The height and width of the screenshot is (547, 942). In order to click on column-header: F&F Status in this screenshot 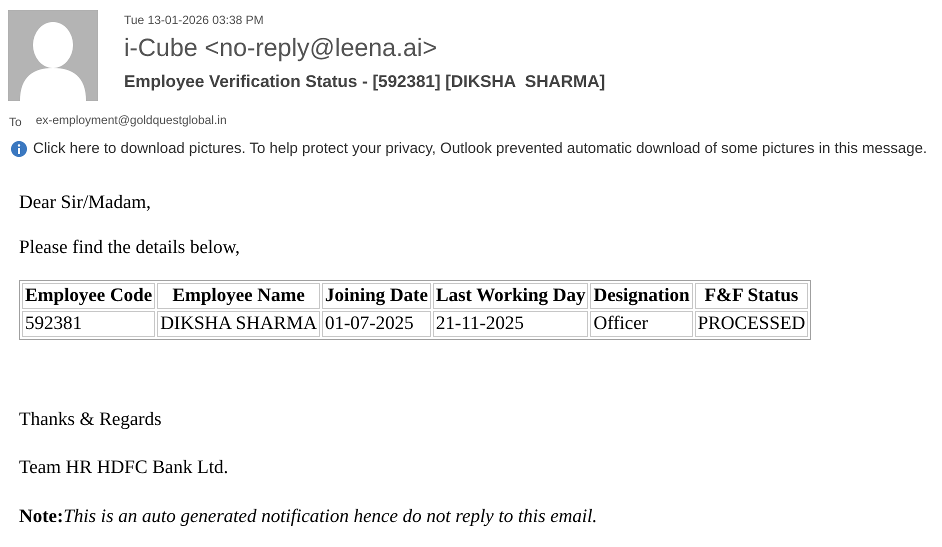, I will do `click(751, 295)`.